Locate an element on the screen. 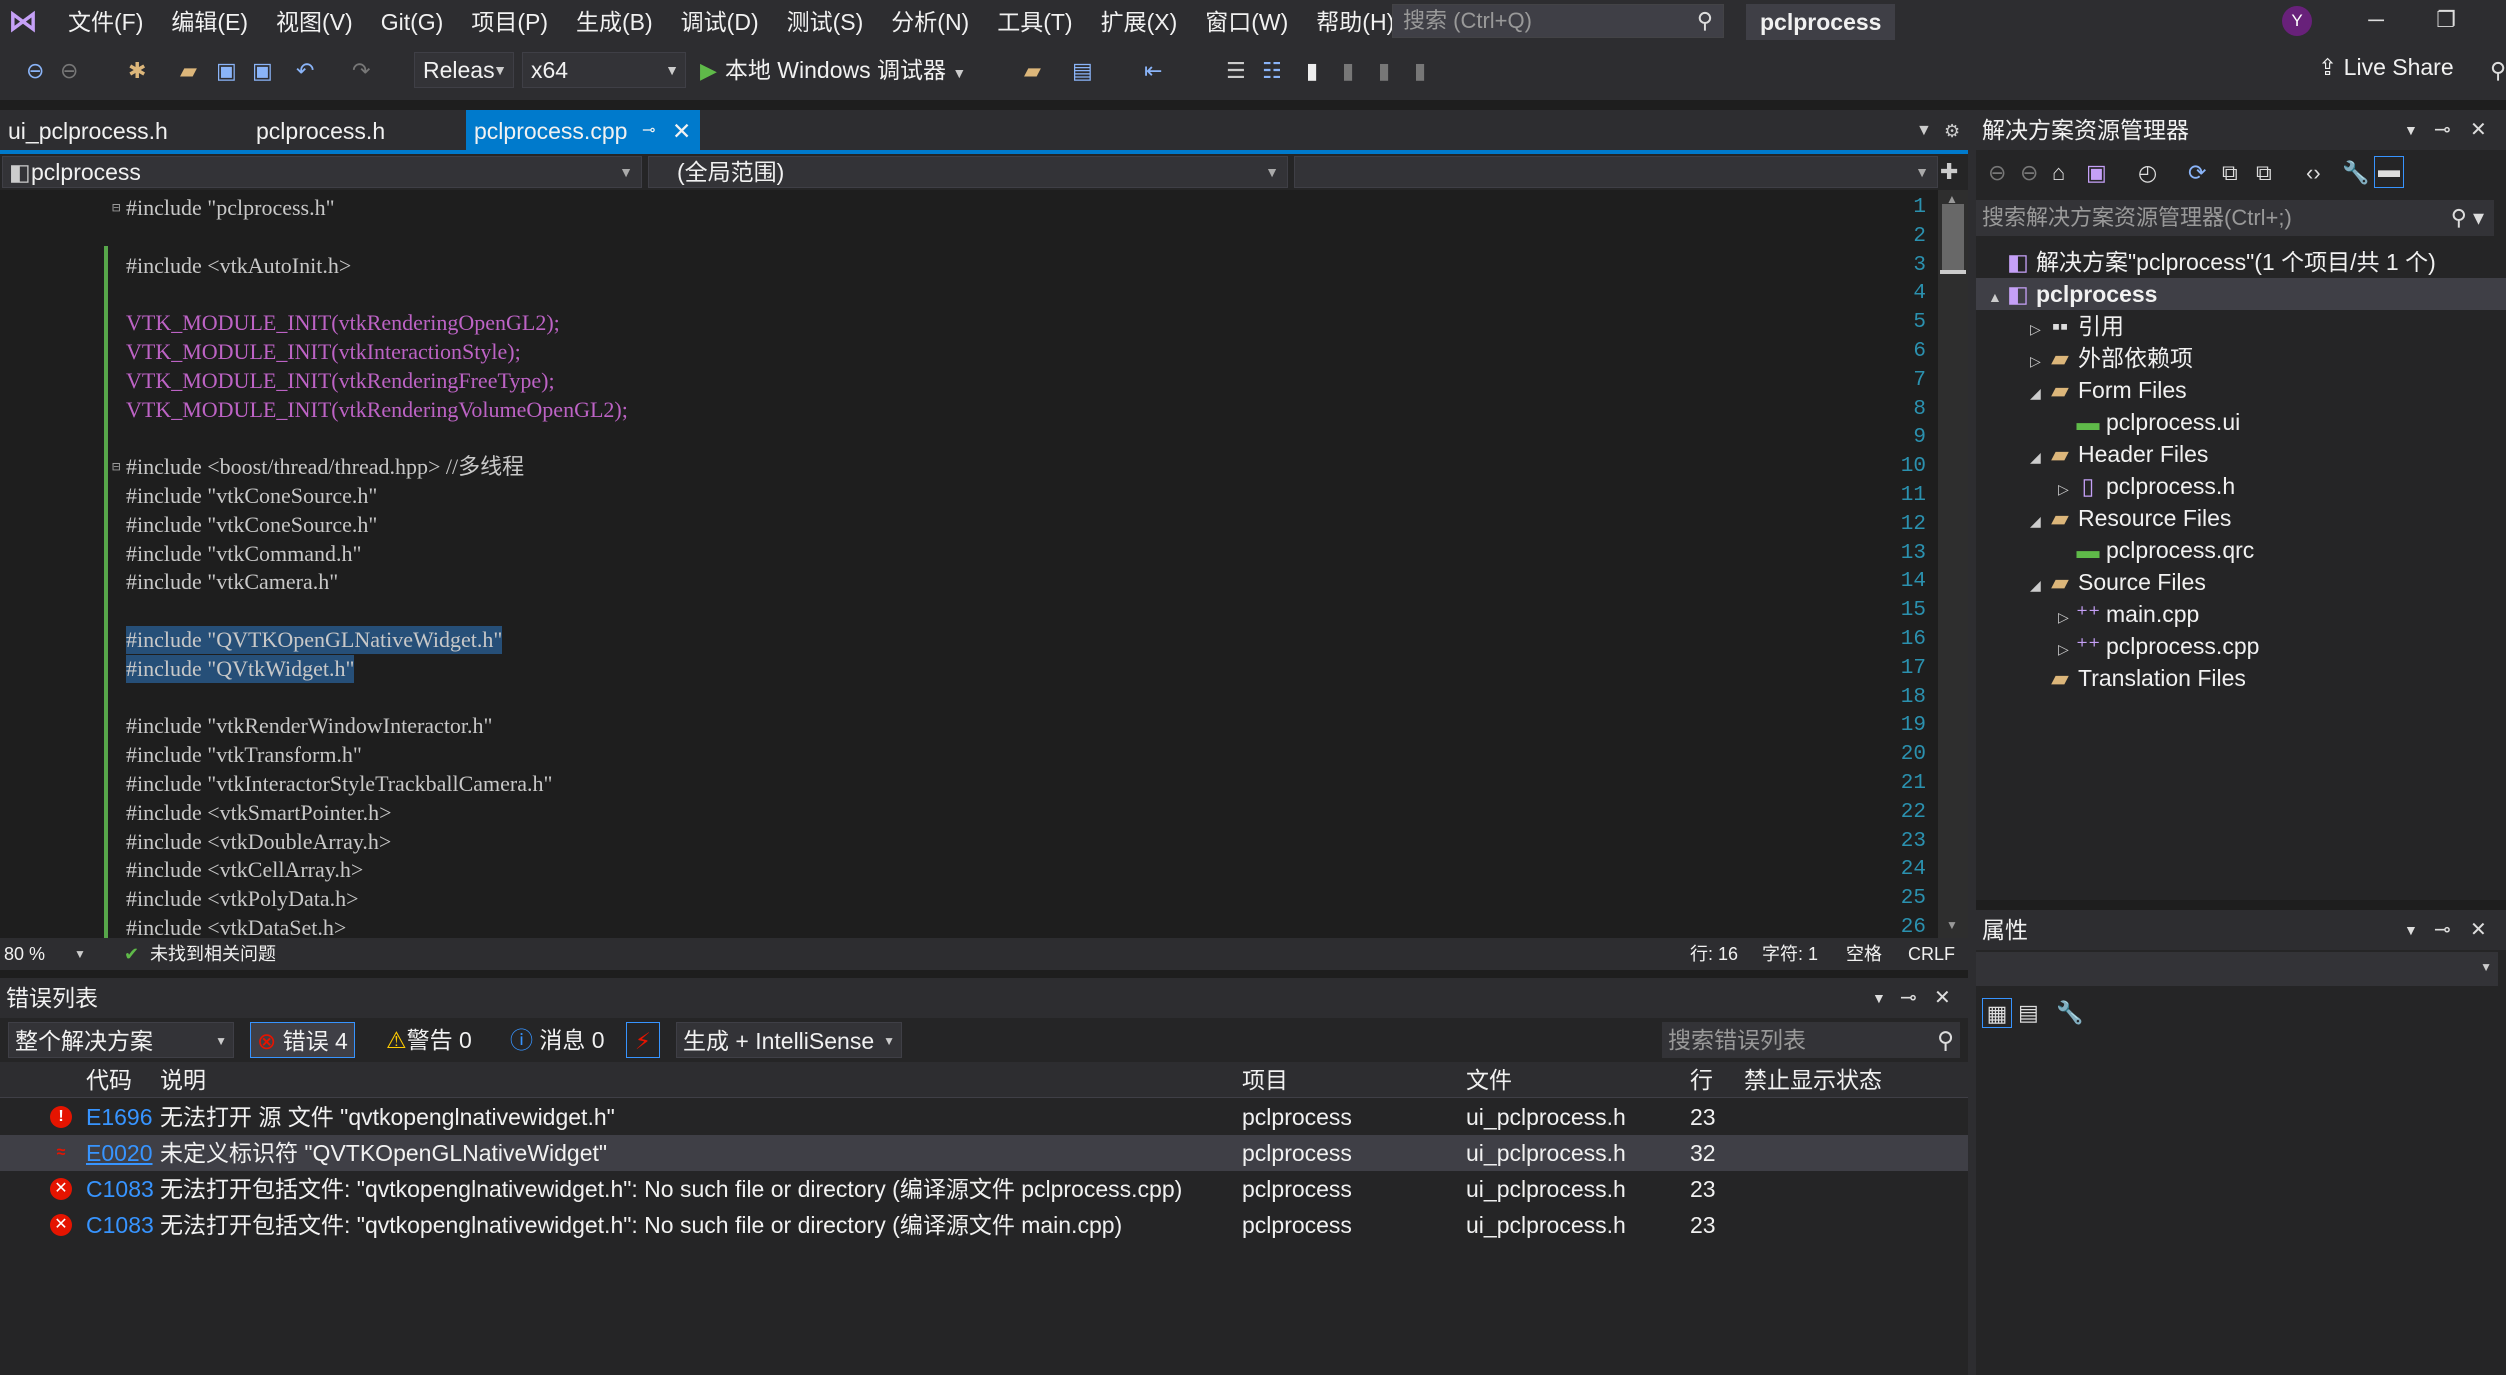 The height and width of the screenshot is (1375, 2506). menu-debug: 调试(D) is located at coordinates (720, 22).